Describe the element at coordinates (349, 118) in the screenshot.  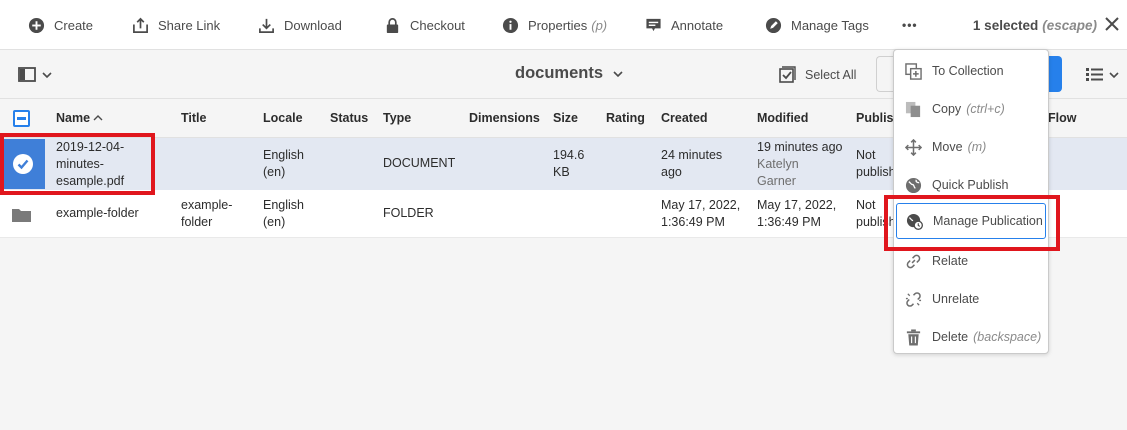
I see `column-header-status: Status` at that location.